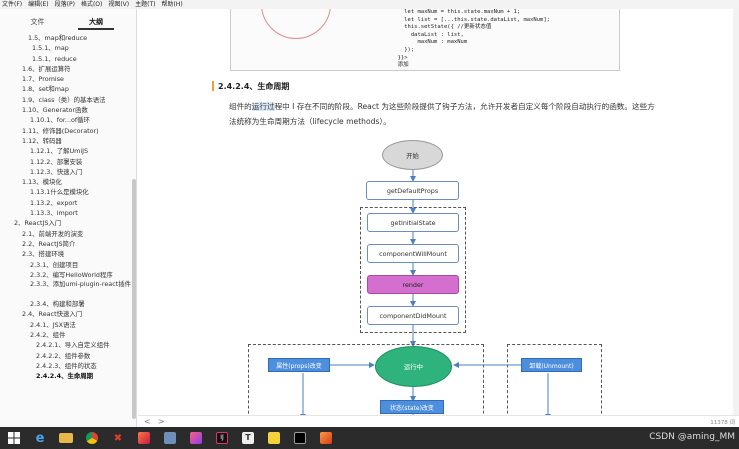  I want to click on outline-item: 1.12、转码器, so click(66, 141).